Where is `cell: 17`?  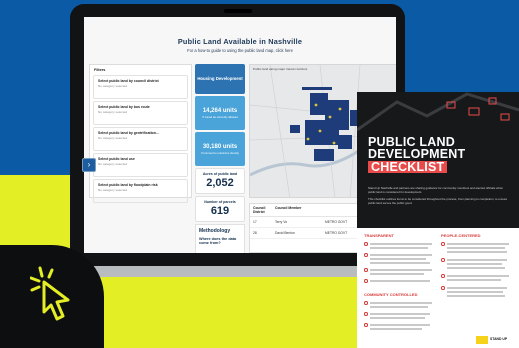 cell: 17 is located at coordinates (255, 222).